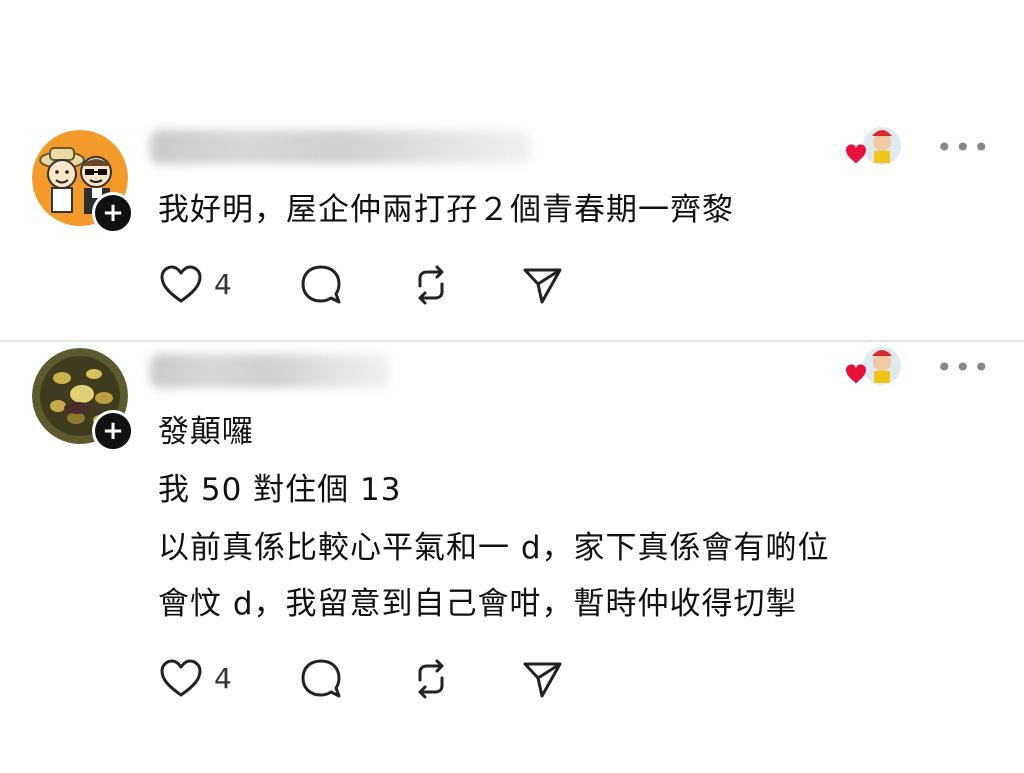  Describe the element at coordinates (512, 56) in the screenshot. I see `top-blank-area` at that location.